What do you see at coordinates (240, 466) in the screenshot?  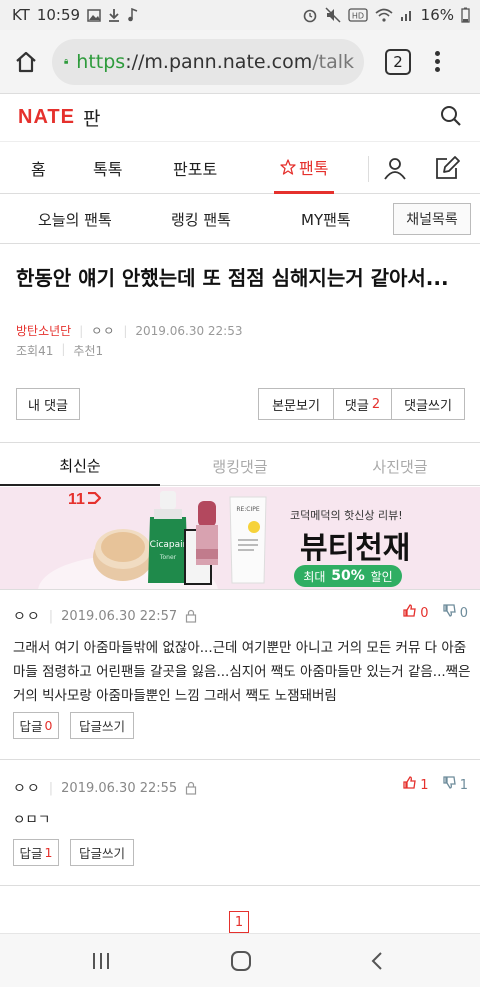 I see `tab-ranking-comments: 랭킹댓글` at bounding box center [240, 466].